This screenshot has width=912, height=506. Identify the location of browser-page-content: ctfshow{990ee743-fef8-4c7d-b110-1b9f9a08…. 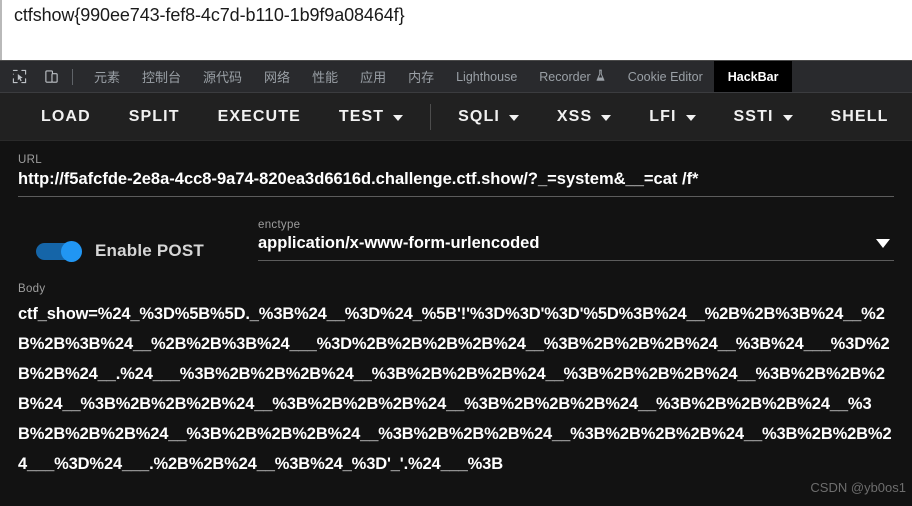
(456, 30).